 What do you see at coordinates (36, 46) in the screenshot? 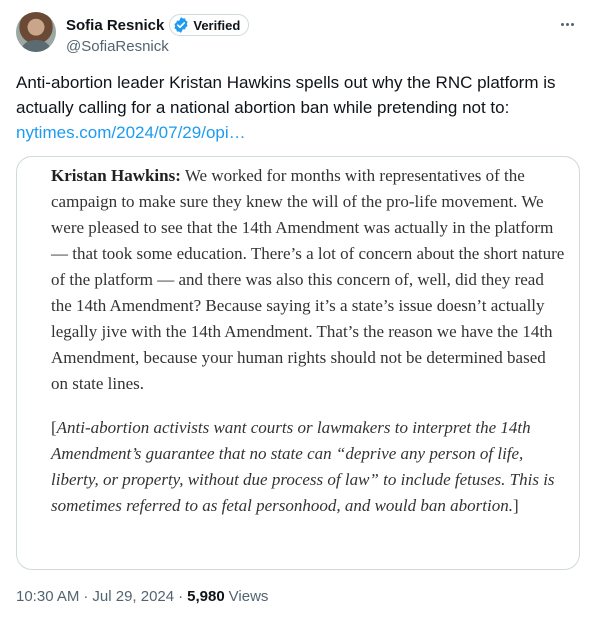
I see `avatar-shoulders` at bounding box center [36, 46].